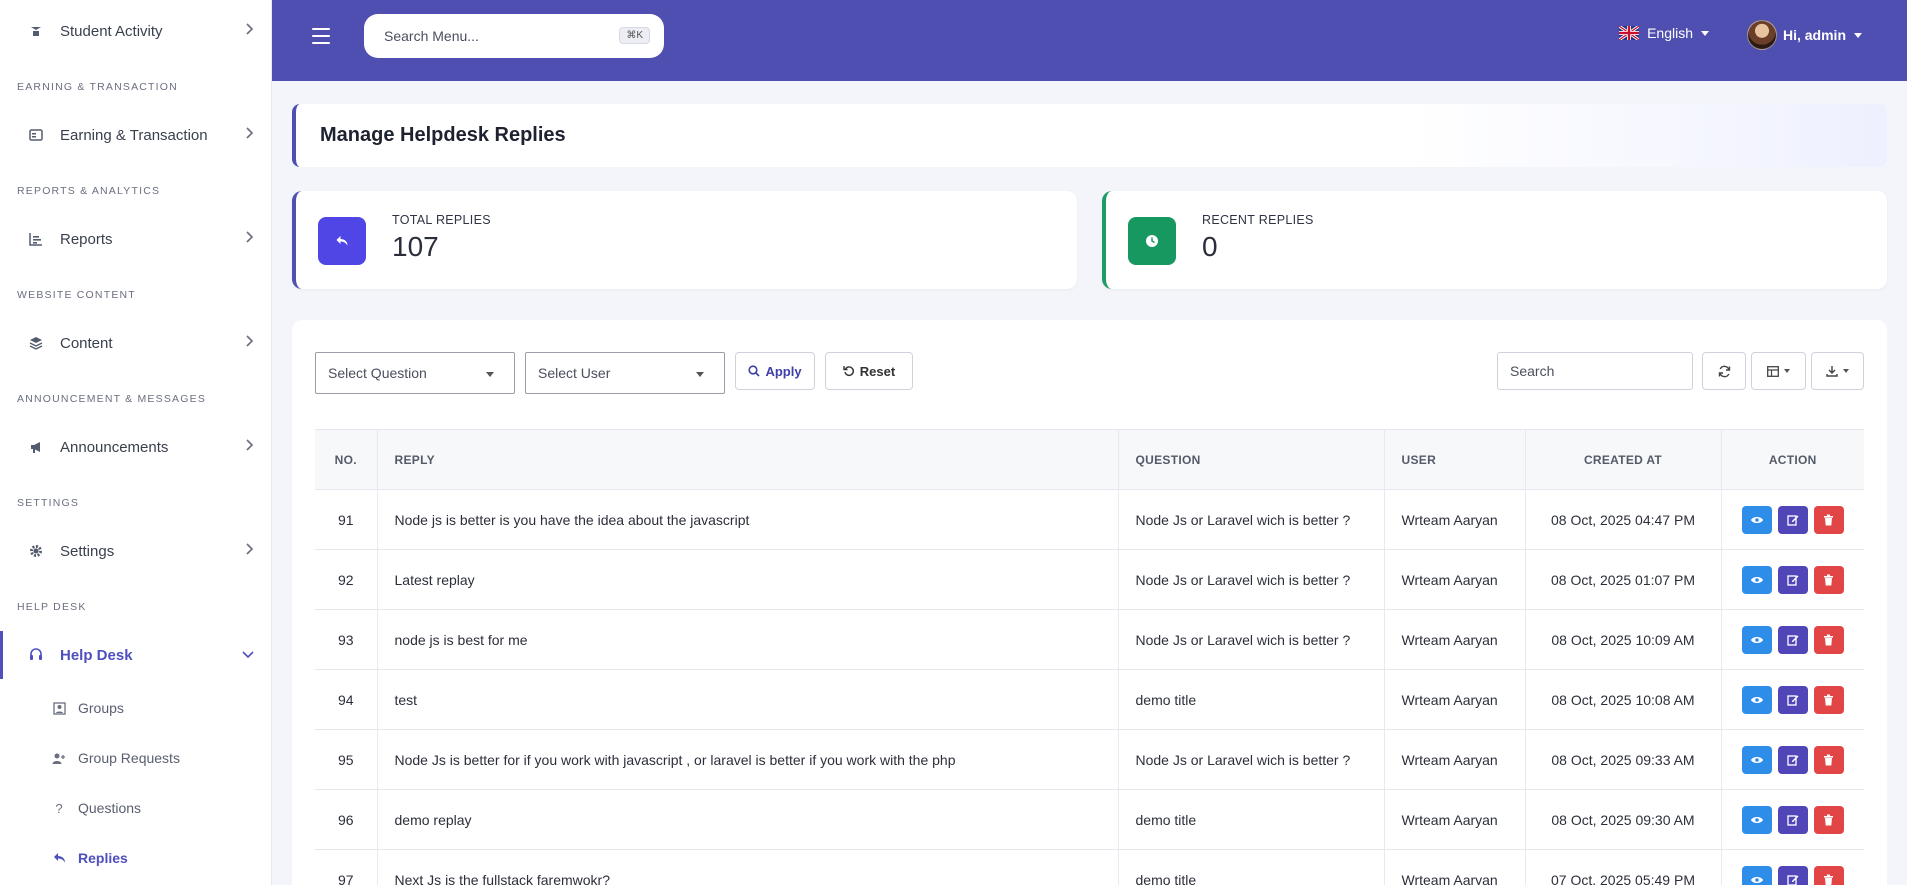 The image size is (1907, 885). What do you see at coordinates (135, 551) in the screenshot?
I see `sidebar-item-settings: Settings` at bounding box center [135, 551].